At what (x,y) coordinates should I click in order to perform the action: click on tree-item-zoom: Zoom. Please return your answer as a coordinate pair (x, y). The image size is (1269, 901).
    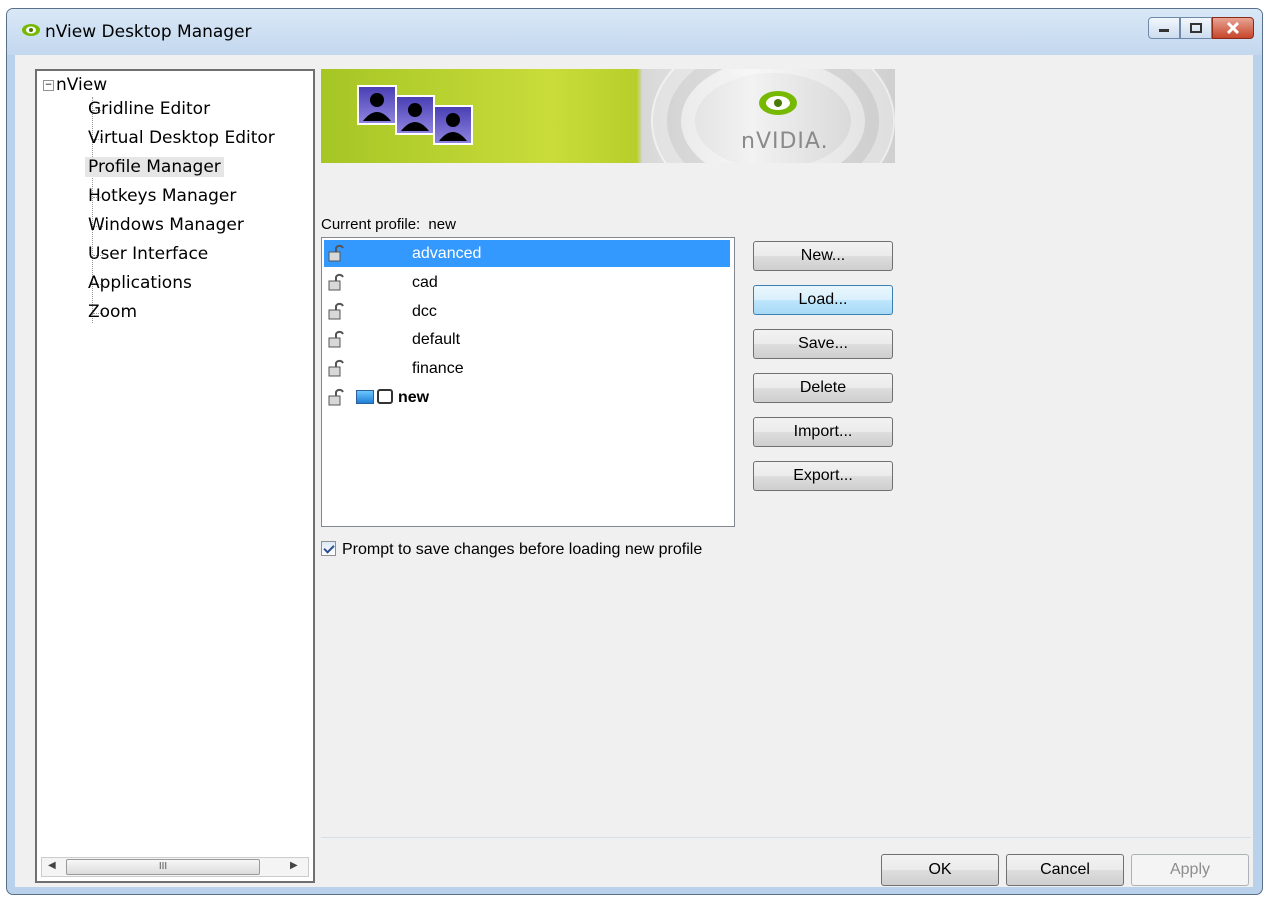
    Looking at the image, I should click on (112, 312).